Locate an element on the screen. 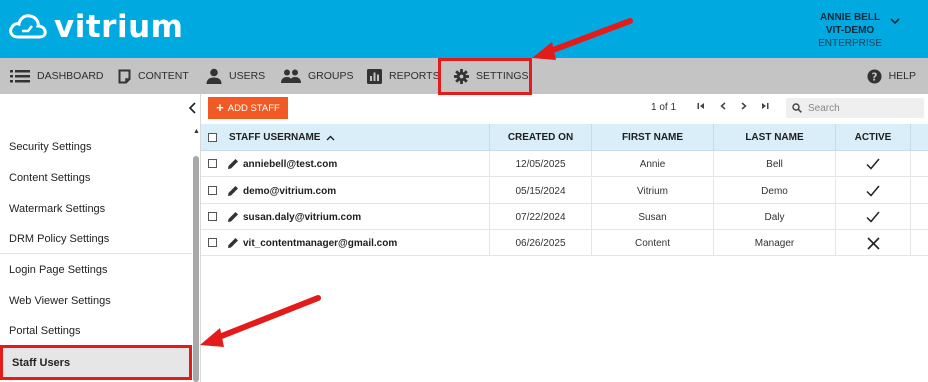 The height and width of the screenshot is (382, 928). column-header-active: ACTIVE is located at coordinates (872, 137).